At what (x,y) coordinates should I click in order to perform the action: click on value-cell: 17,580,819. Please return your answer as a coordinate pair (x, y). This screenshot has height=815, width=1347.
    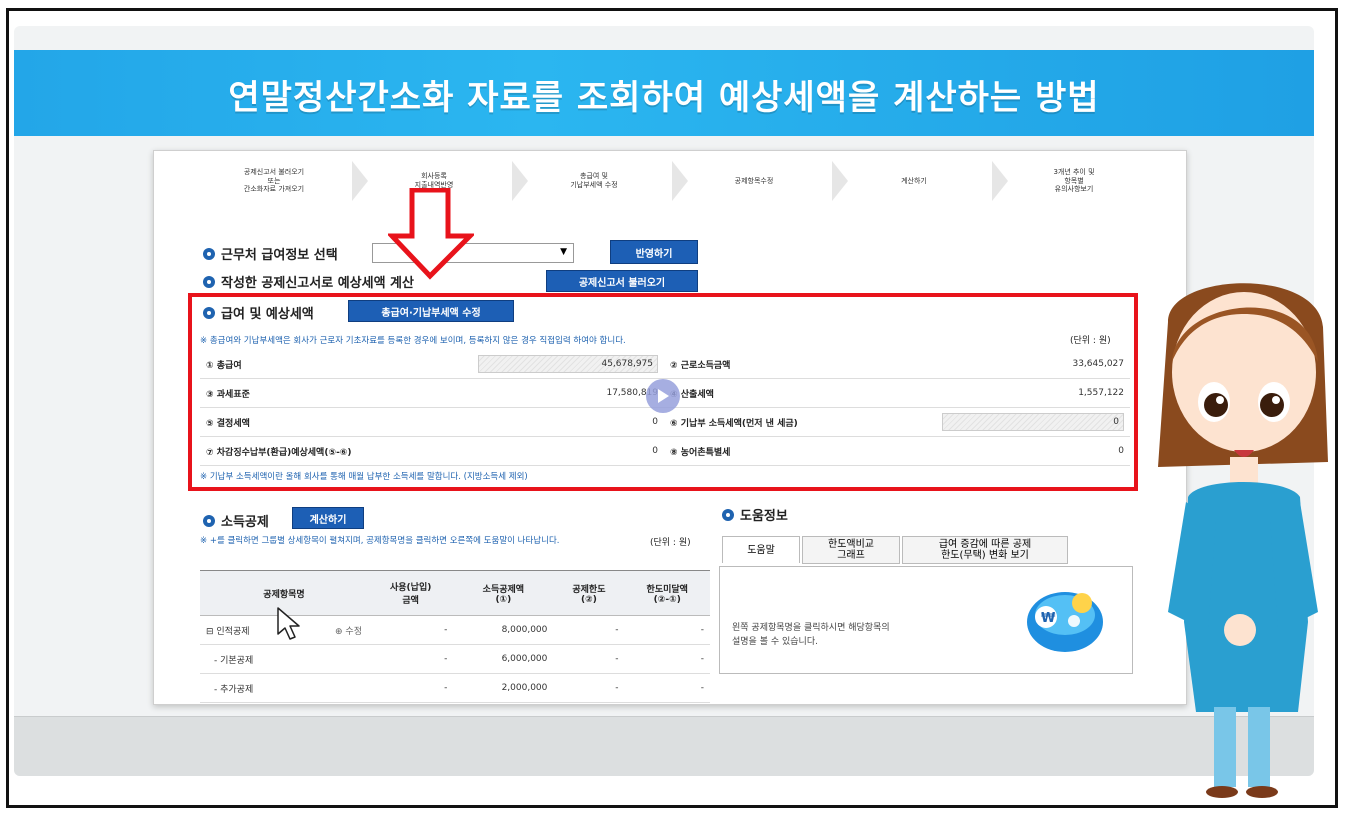
    Looking at the image, I should click on (568, 393).